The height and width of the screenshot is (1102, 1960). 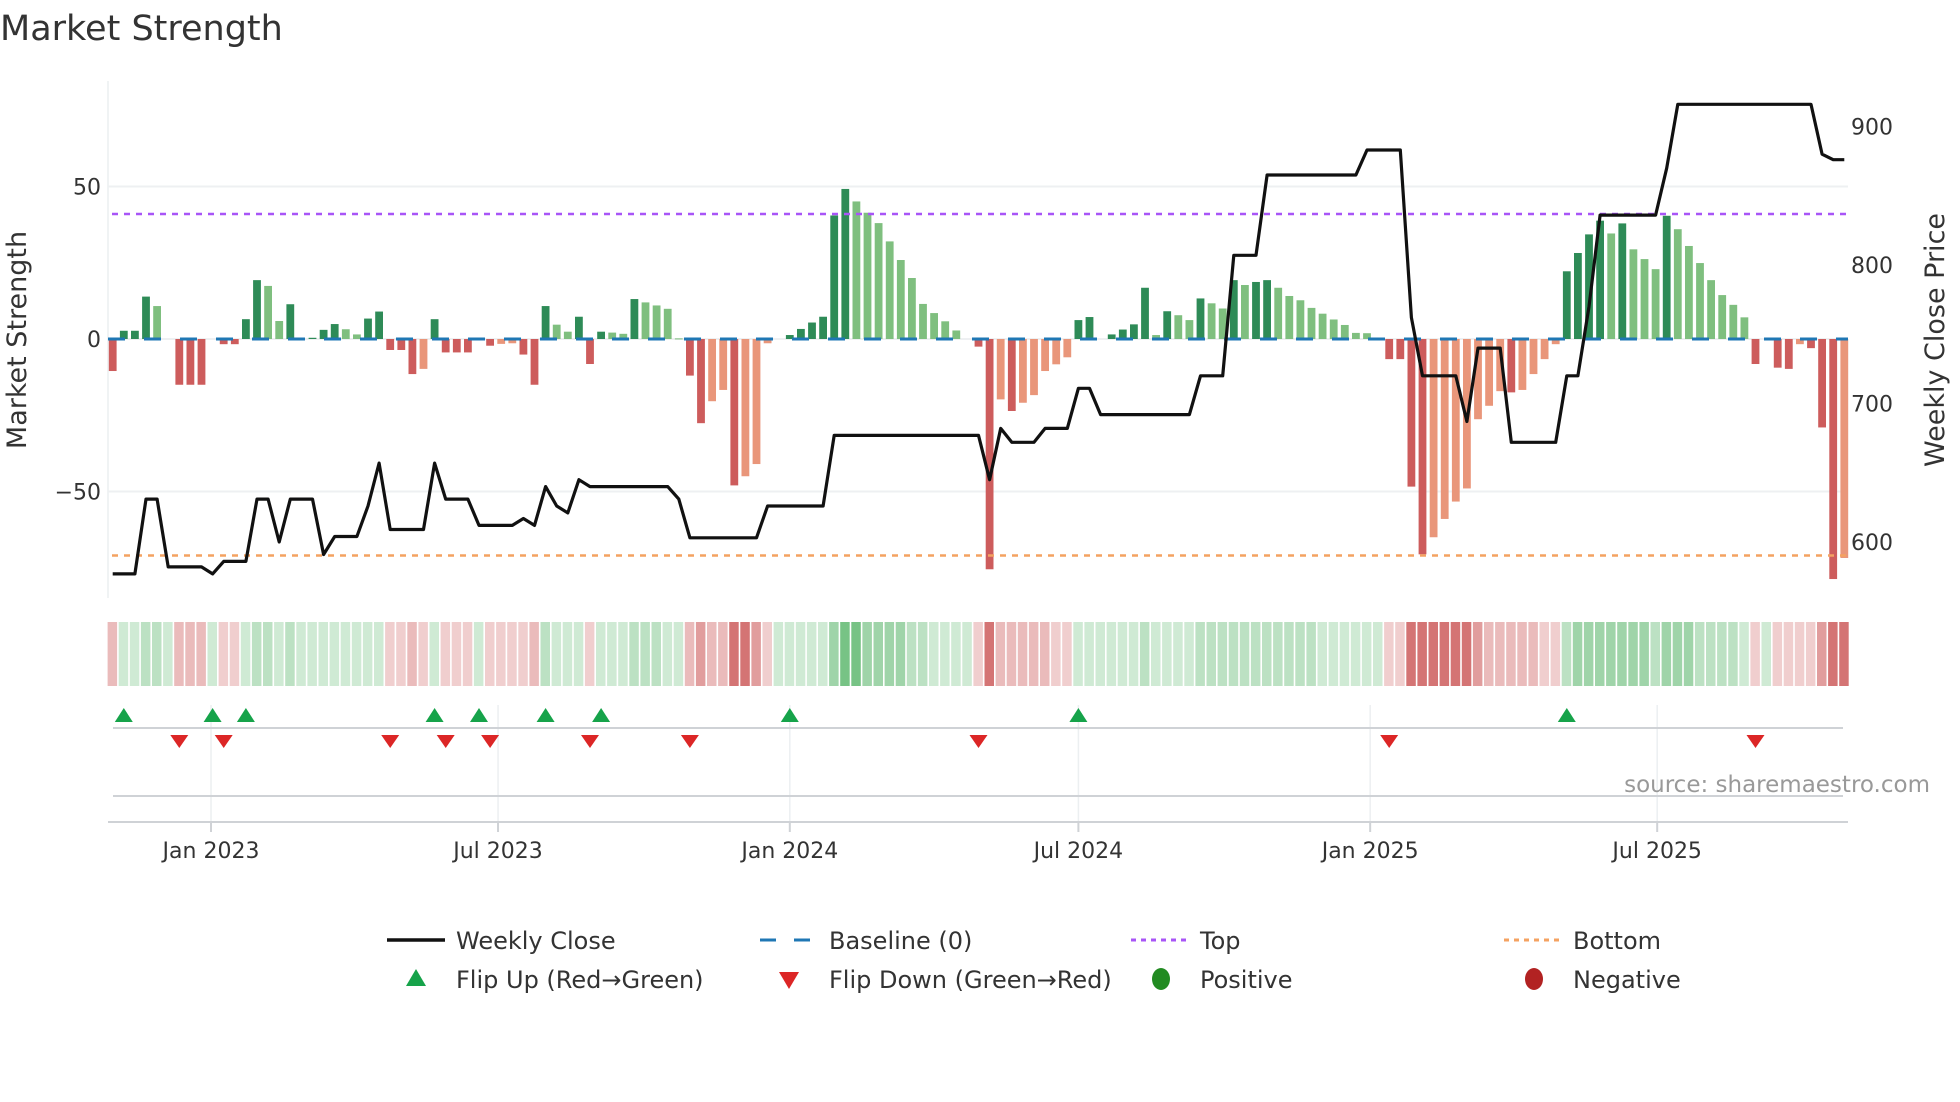 I want to click on legend-label: Weekly Close, so click(x=536, y=941).